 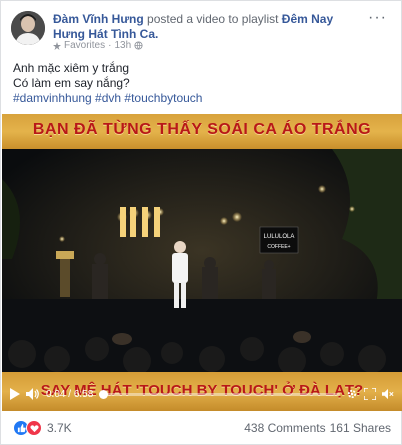 What do you see at coordinates (98, 19) in the screenshot?
I see `author-name: Đàm Vĩnh Hưng` at bounding box center [98, 19].